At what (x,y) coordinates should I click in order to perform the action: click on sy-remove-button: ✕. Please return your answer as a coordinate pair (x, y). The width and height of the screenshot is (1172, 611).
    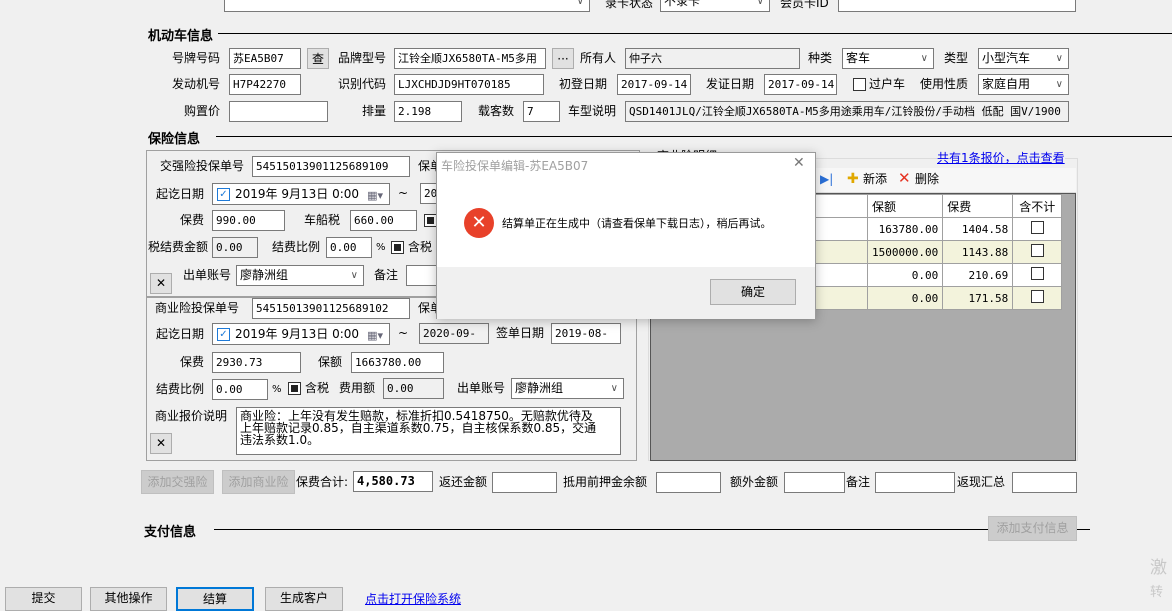
    Looking at the image, I should click on (161, 443).